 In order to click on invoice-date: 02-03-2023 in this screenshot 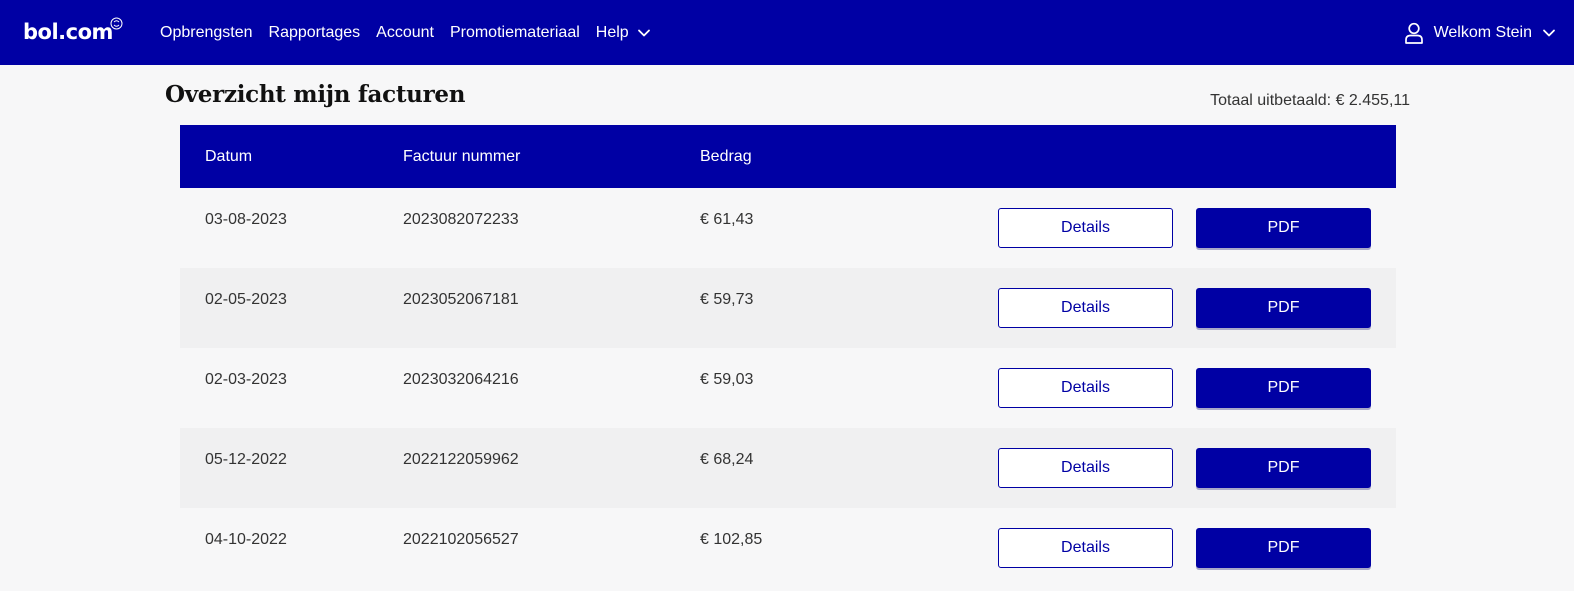, I will do `click(246, 379)`.